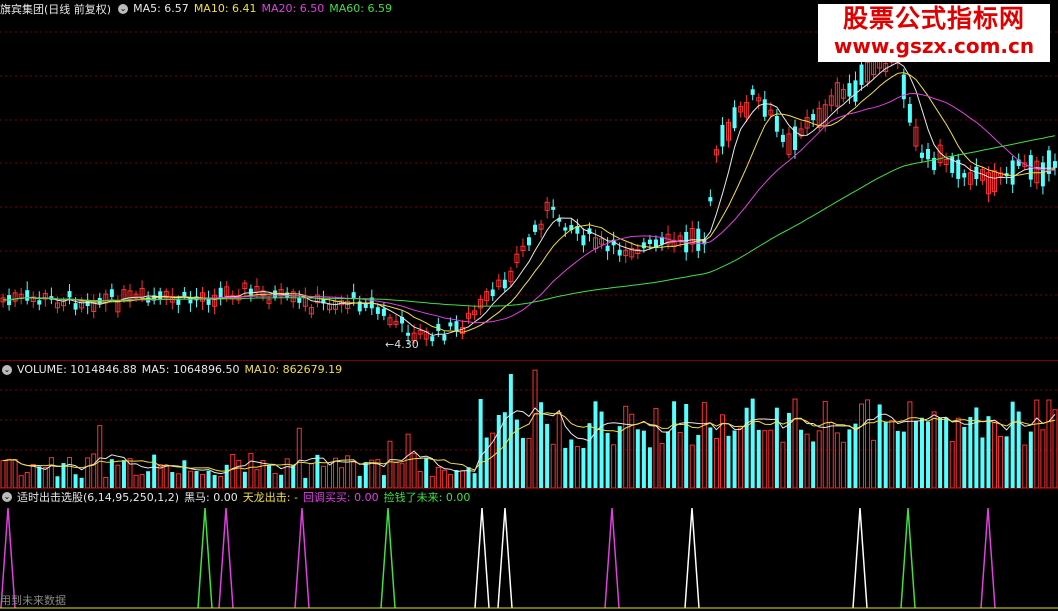 Image resolution: width=1058 pixels, height=611 pixels. What do you see at coordinates (190, 369) in the screenshot?
I see `vol-ma5-label: MA5: 1064896.50` at bounding box center [190, 369].